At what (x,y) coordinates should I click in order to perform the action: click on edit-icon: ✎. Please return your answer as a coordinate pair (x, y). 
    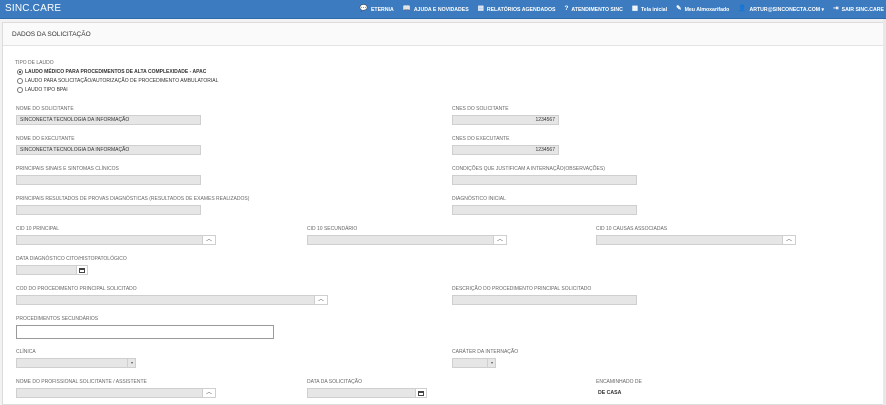
    Looking at the image, I should click on (679, 9).